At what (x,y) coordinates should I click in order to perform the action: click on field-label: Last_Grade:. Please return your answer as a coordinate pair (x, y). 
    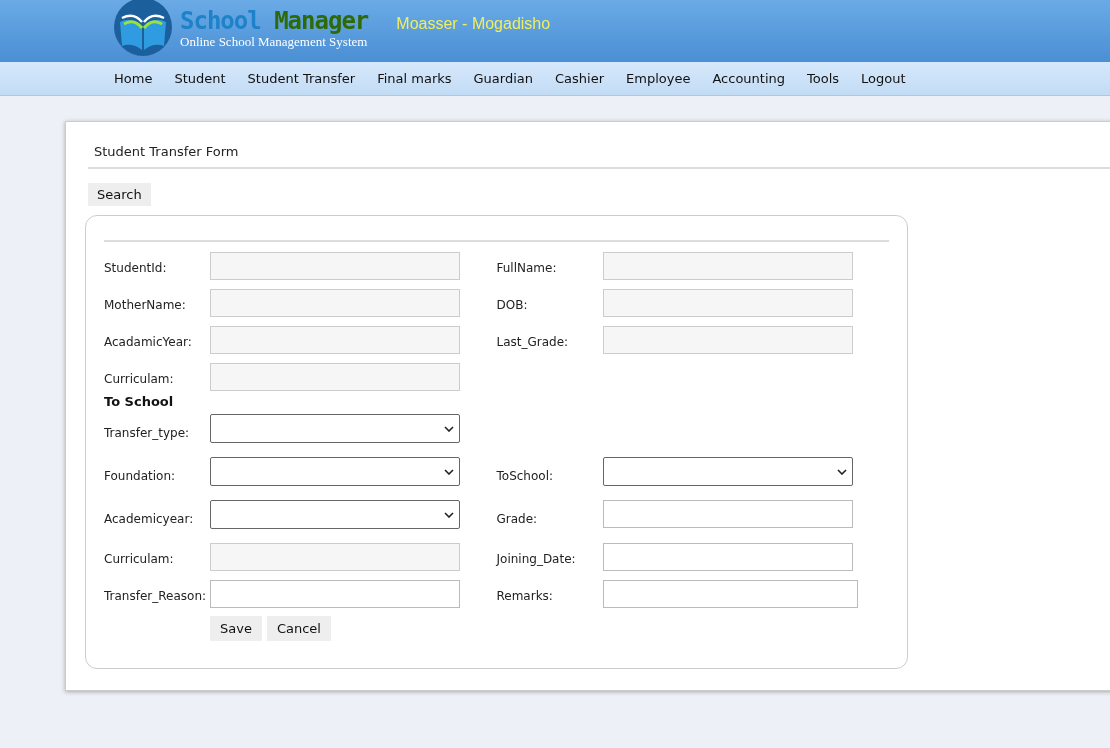
    Looking at the image, I should click on (533, 341).